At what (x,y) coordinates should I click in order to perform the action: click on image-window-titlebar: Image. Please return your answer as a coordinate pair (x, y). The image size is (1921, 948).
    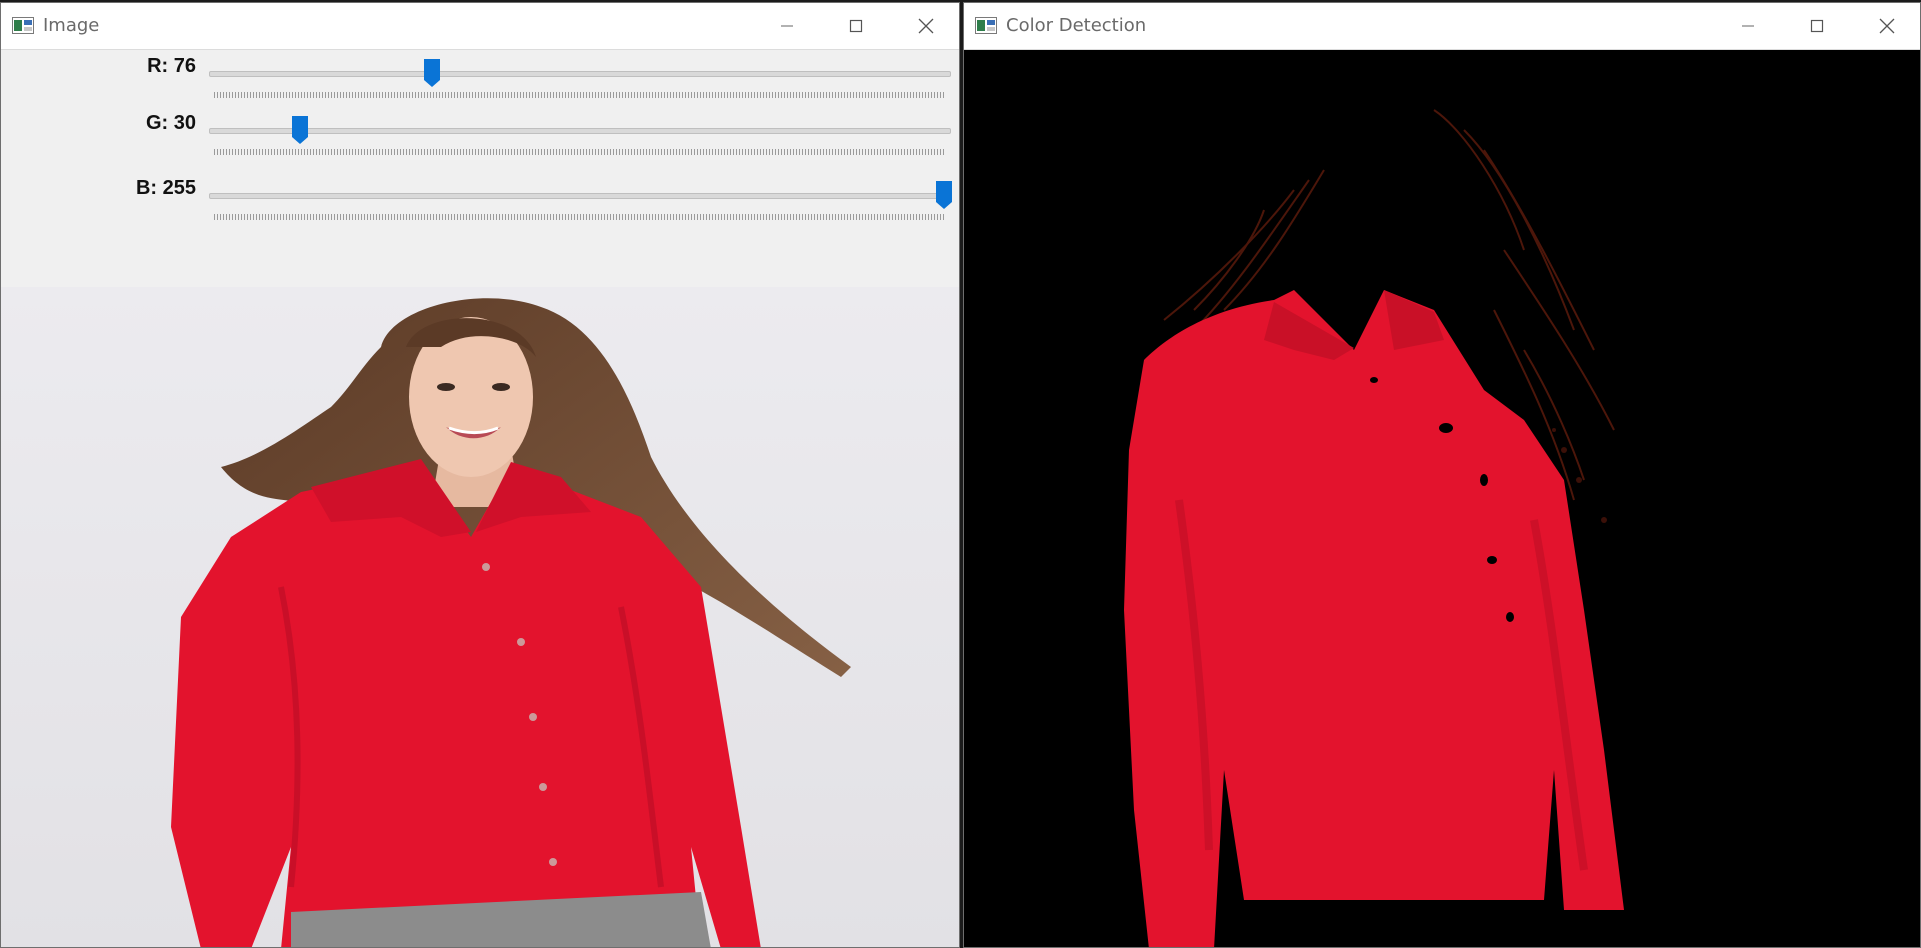
    Looking at the image, I should click on (480, 26).